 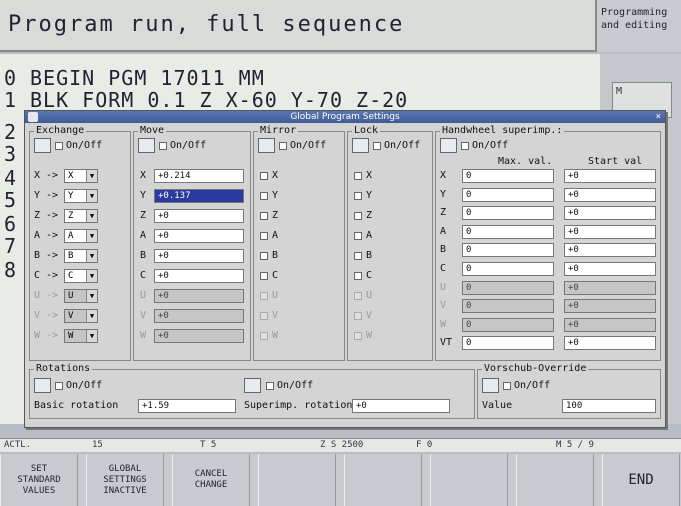 I want to click on close-icon: ×, so click(x=658, y=117).